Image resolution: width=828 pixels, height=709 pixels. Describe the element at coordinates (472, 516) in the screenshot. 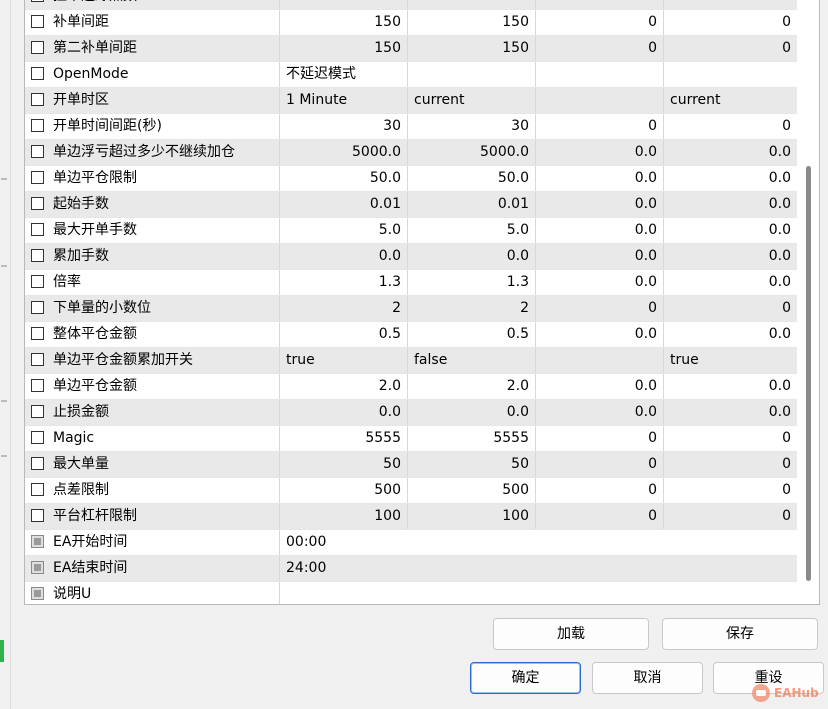

I see `start-cell: 100` at that location.